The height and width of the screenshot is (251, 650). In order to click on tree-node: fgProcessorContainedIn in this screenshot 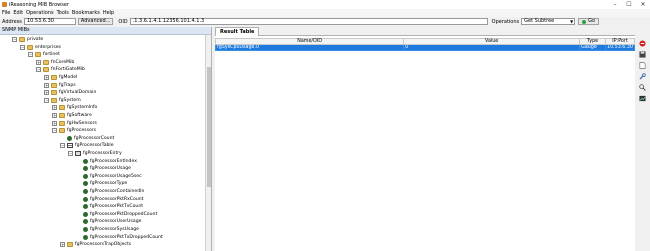, I will do `click(110, 191)`.